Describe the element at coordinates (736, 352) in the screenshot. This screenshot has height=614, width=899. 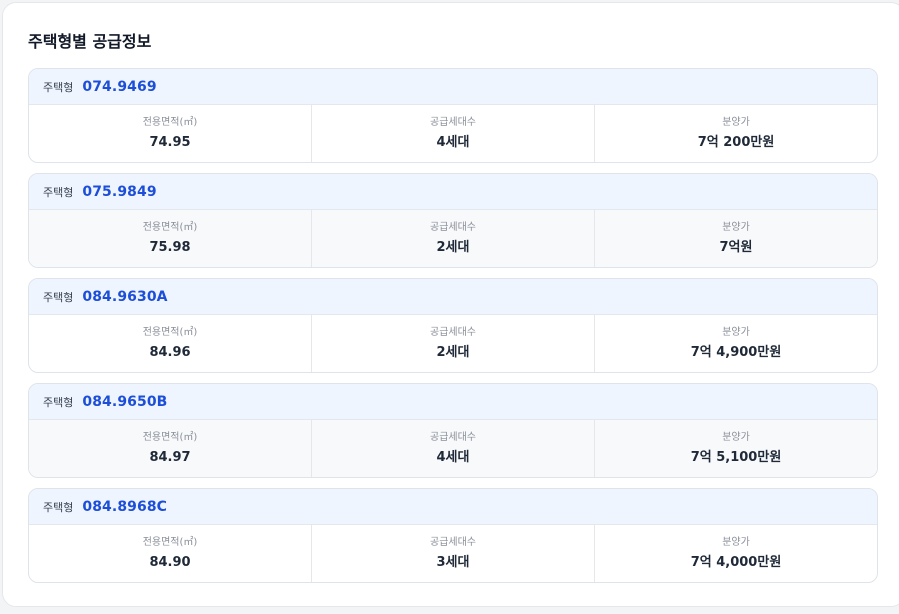
I see `price-value: 7억 4,900만원` at that location.